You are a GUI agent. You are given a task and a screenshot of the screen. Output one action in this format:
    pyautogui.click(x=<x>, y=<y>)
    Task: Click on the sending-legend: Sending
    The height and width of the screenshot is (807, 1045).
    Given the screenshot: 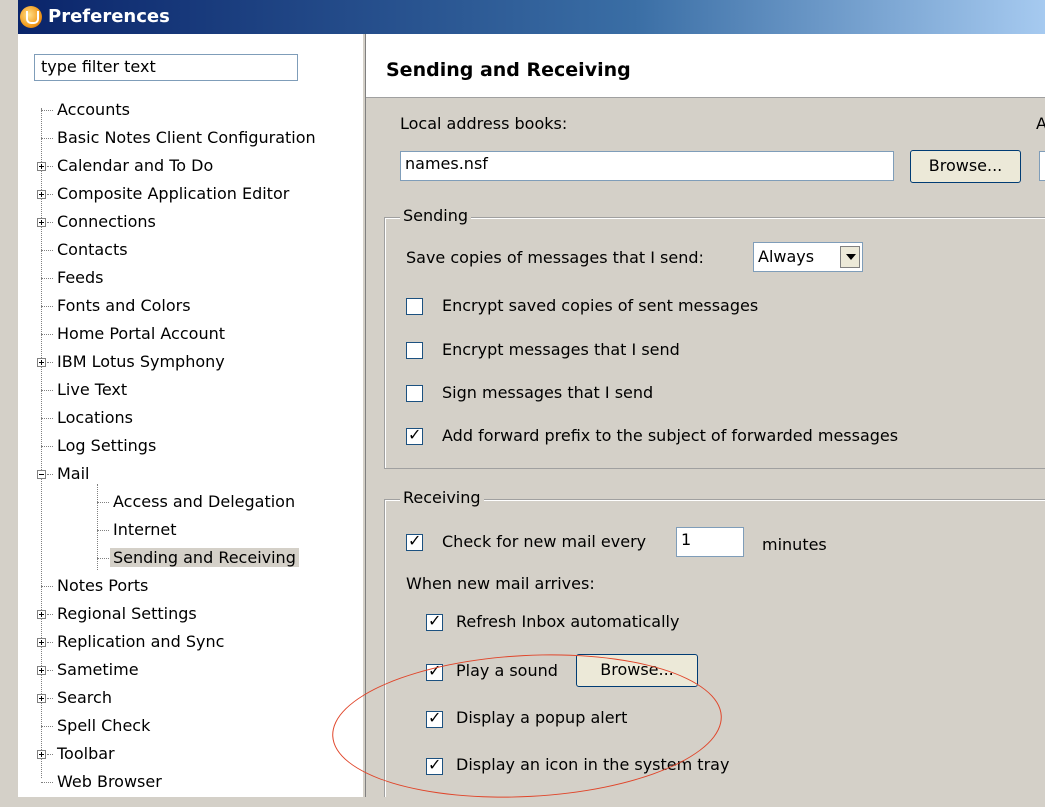 What is the action you would take?
    pyautogui.click(x=436, y=215)
    